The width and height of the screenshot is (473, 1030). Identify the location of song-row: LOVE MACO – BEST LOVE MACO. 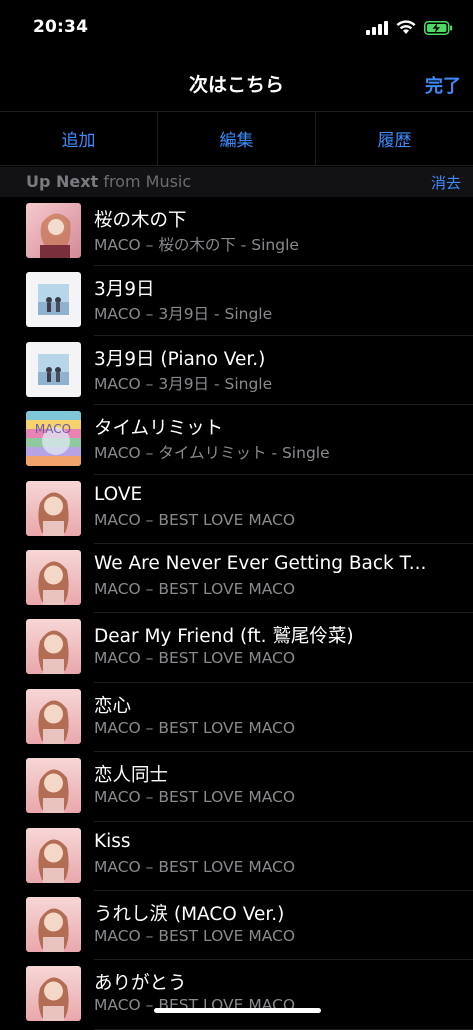
(236, 510).